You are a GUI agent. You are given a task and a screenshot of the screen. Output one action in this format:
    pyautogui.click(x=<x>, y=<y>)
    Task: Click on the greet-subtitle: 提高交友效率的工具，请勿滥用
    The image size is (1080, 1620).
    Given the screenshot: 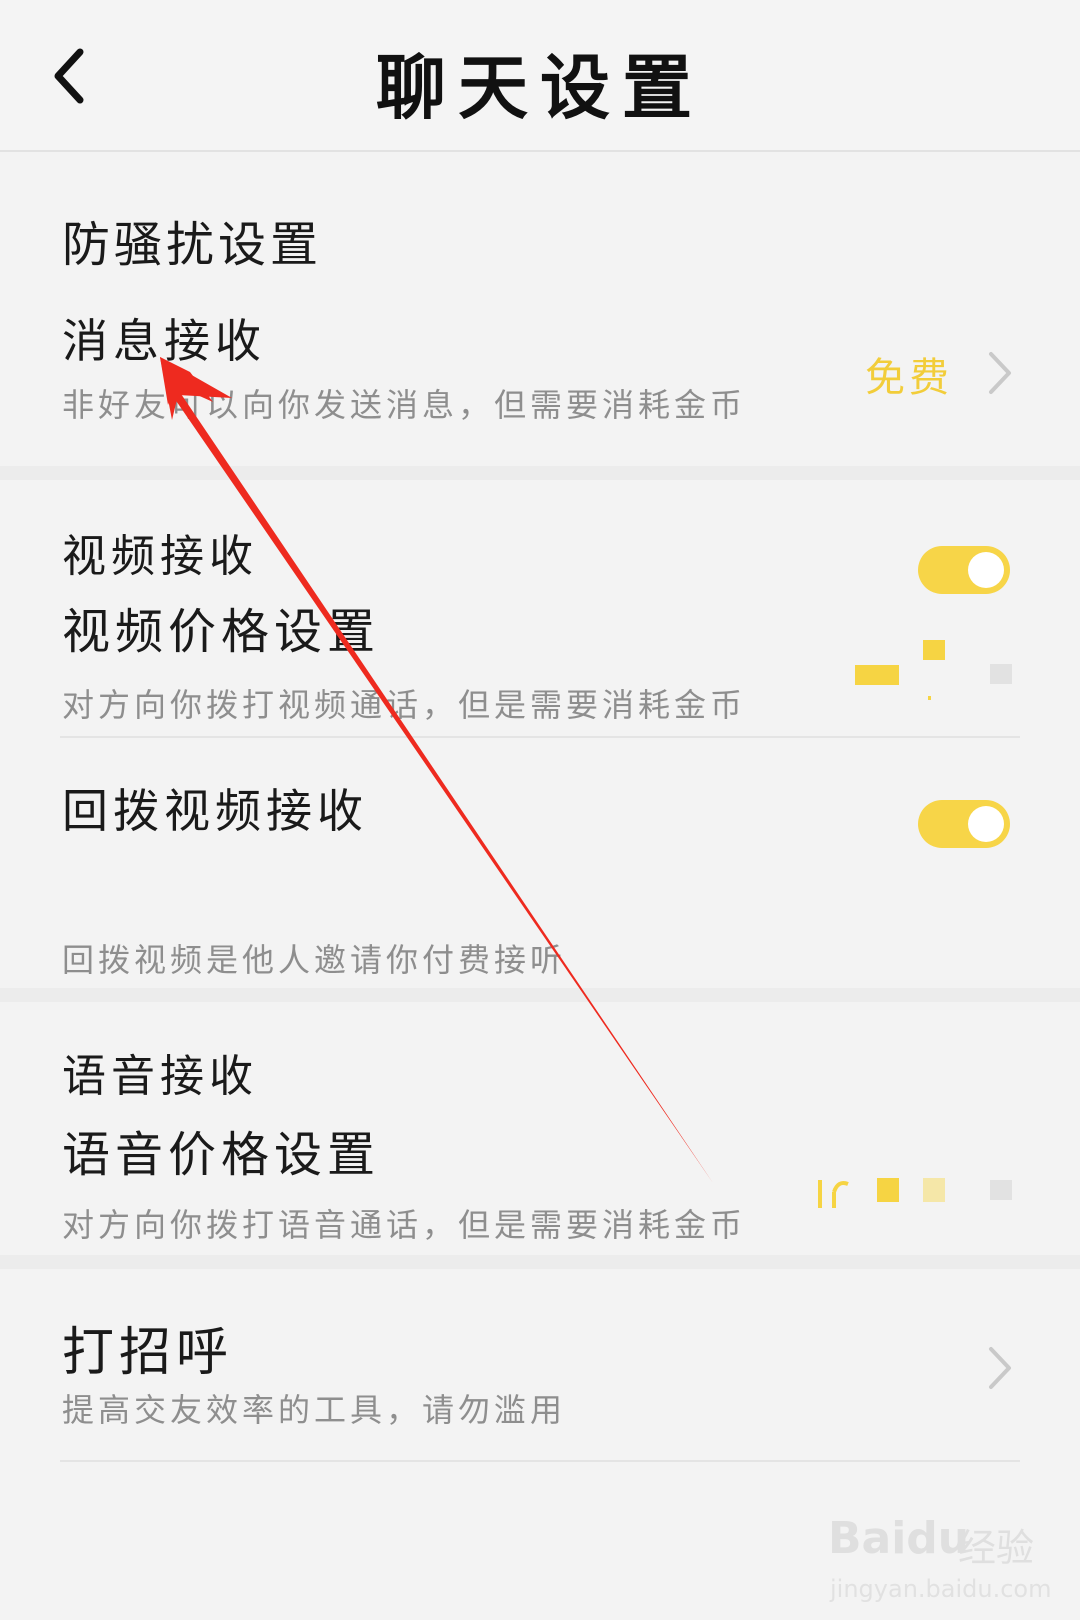 What is the action you would take?
    pyautogui.click(x=314, y=1410)
    